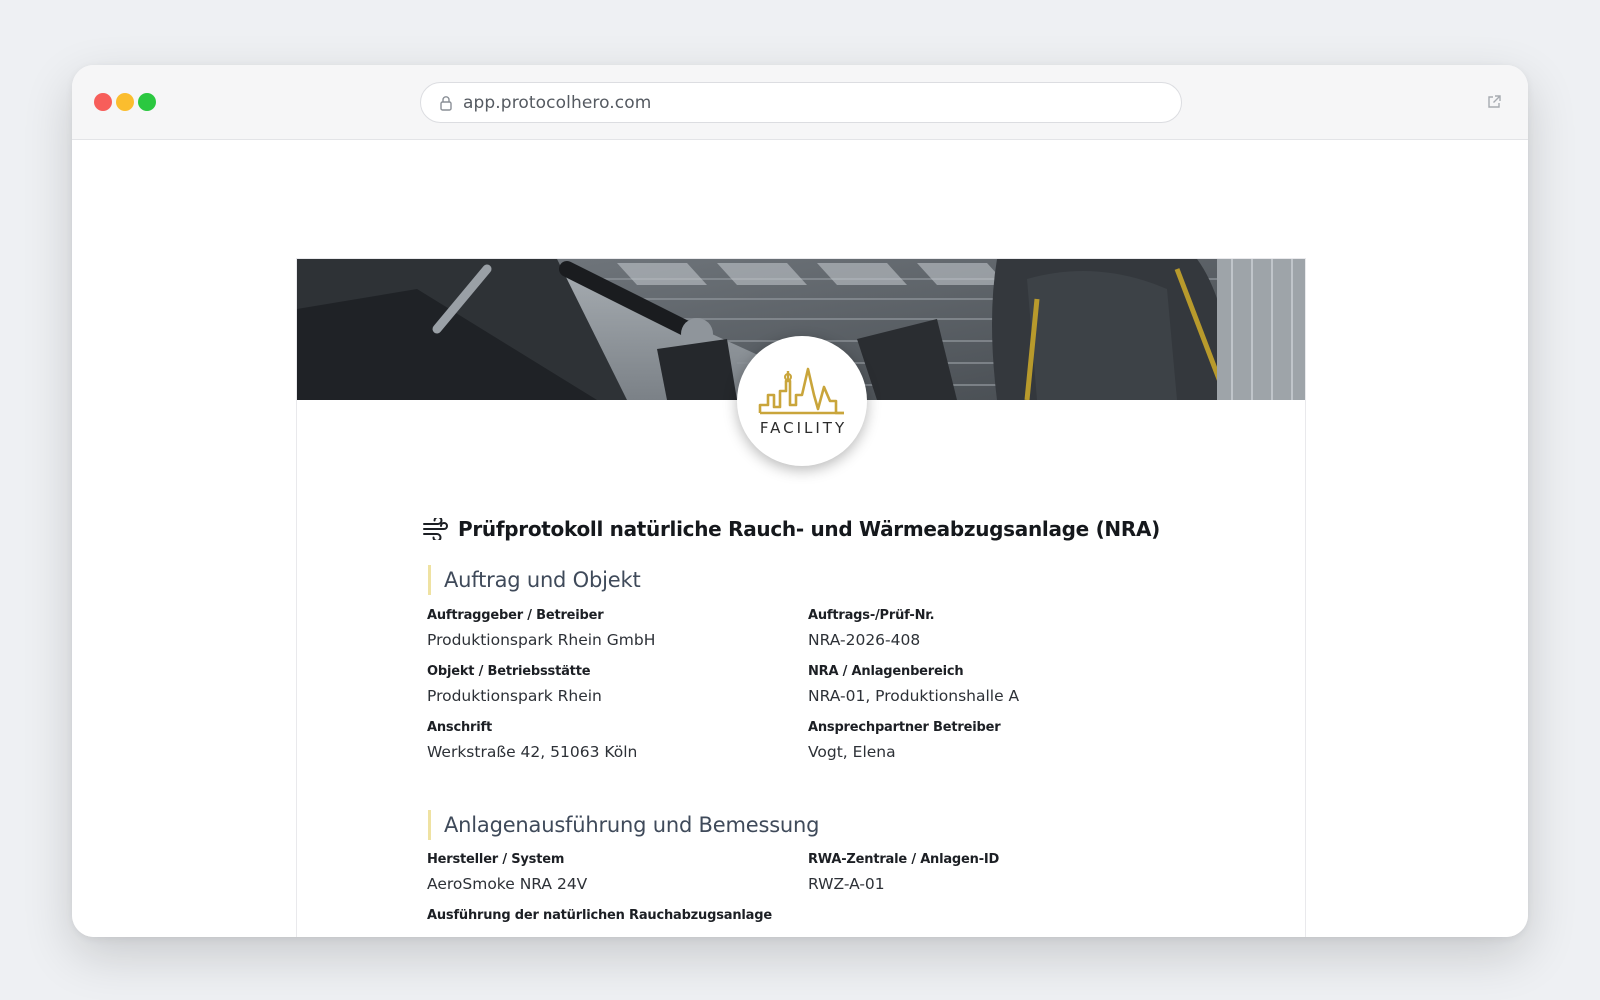 The height and width of the screenshot is (1000, 1600). Describe the element at coordinates (914, 696) in the screenshot. I see `field-value: NRA-01, Produktionshalle A` at that location.